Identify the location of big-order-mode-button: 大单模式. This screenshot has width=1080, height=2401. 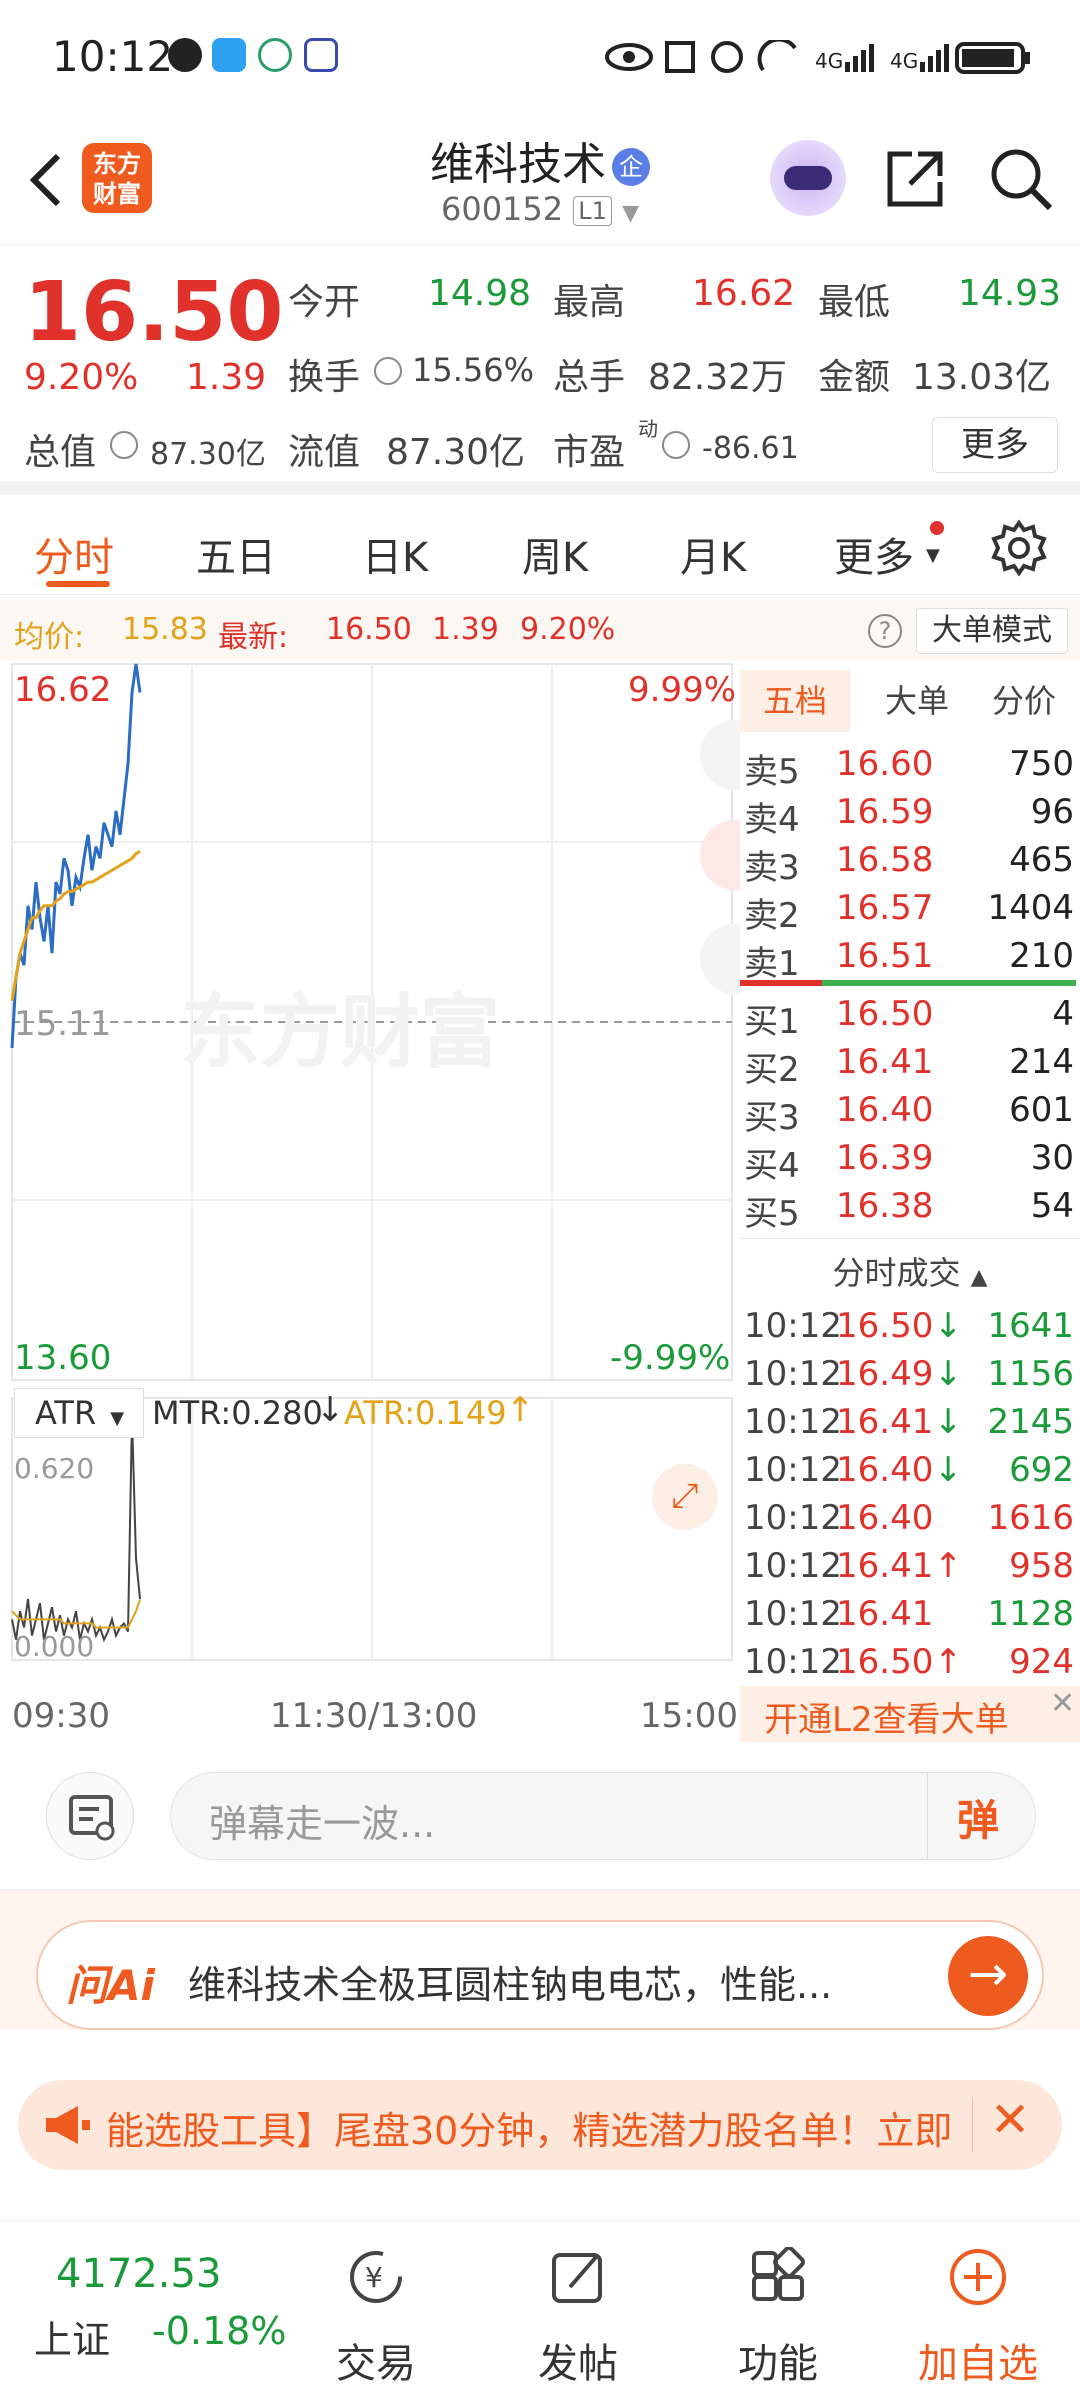
(992, 631).